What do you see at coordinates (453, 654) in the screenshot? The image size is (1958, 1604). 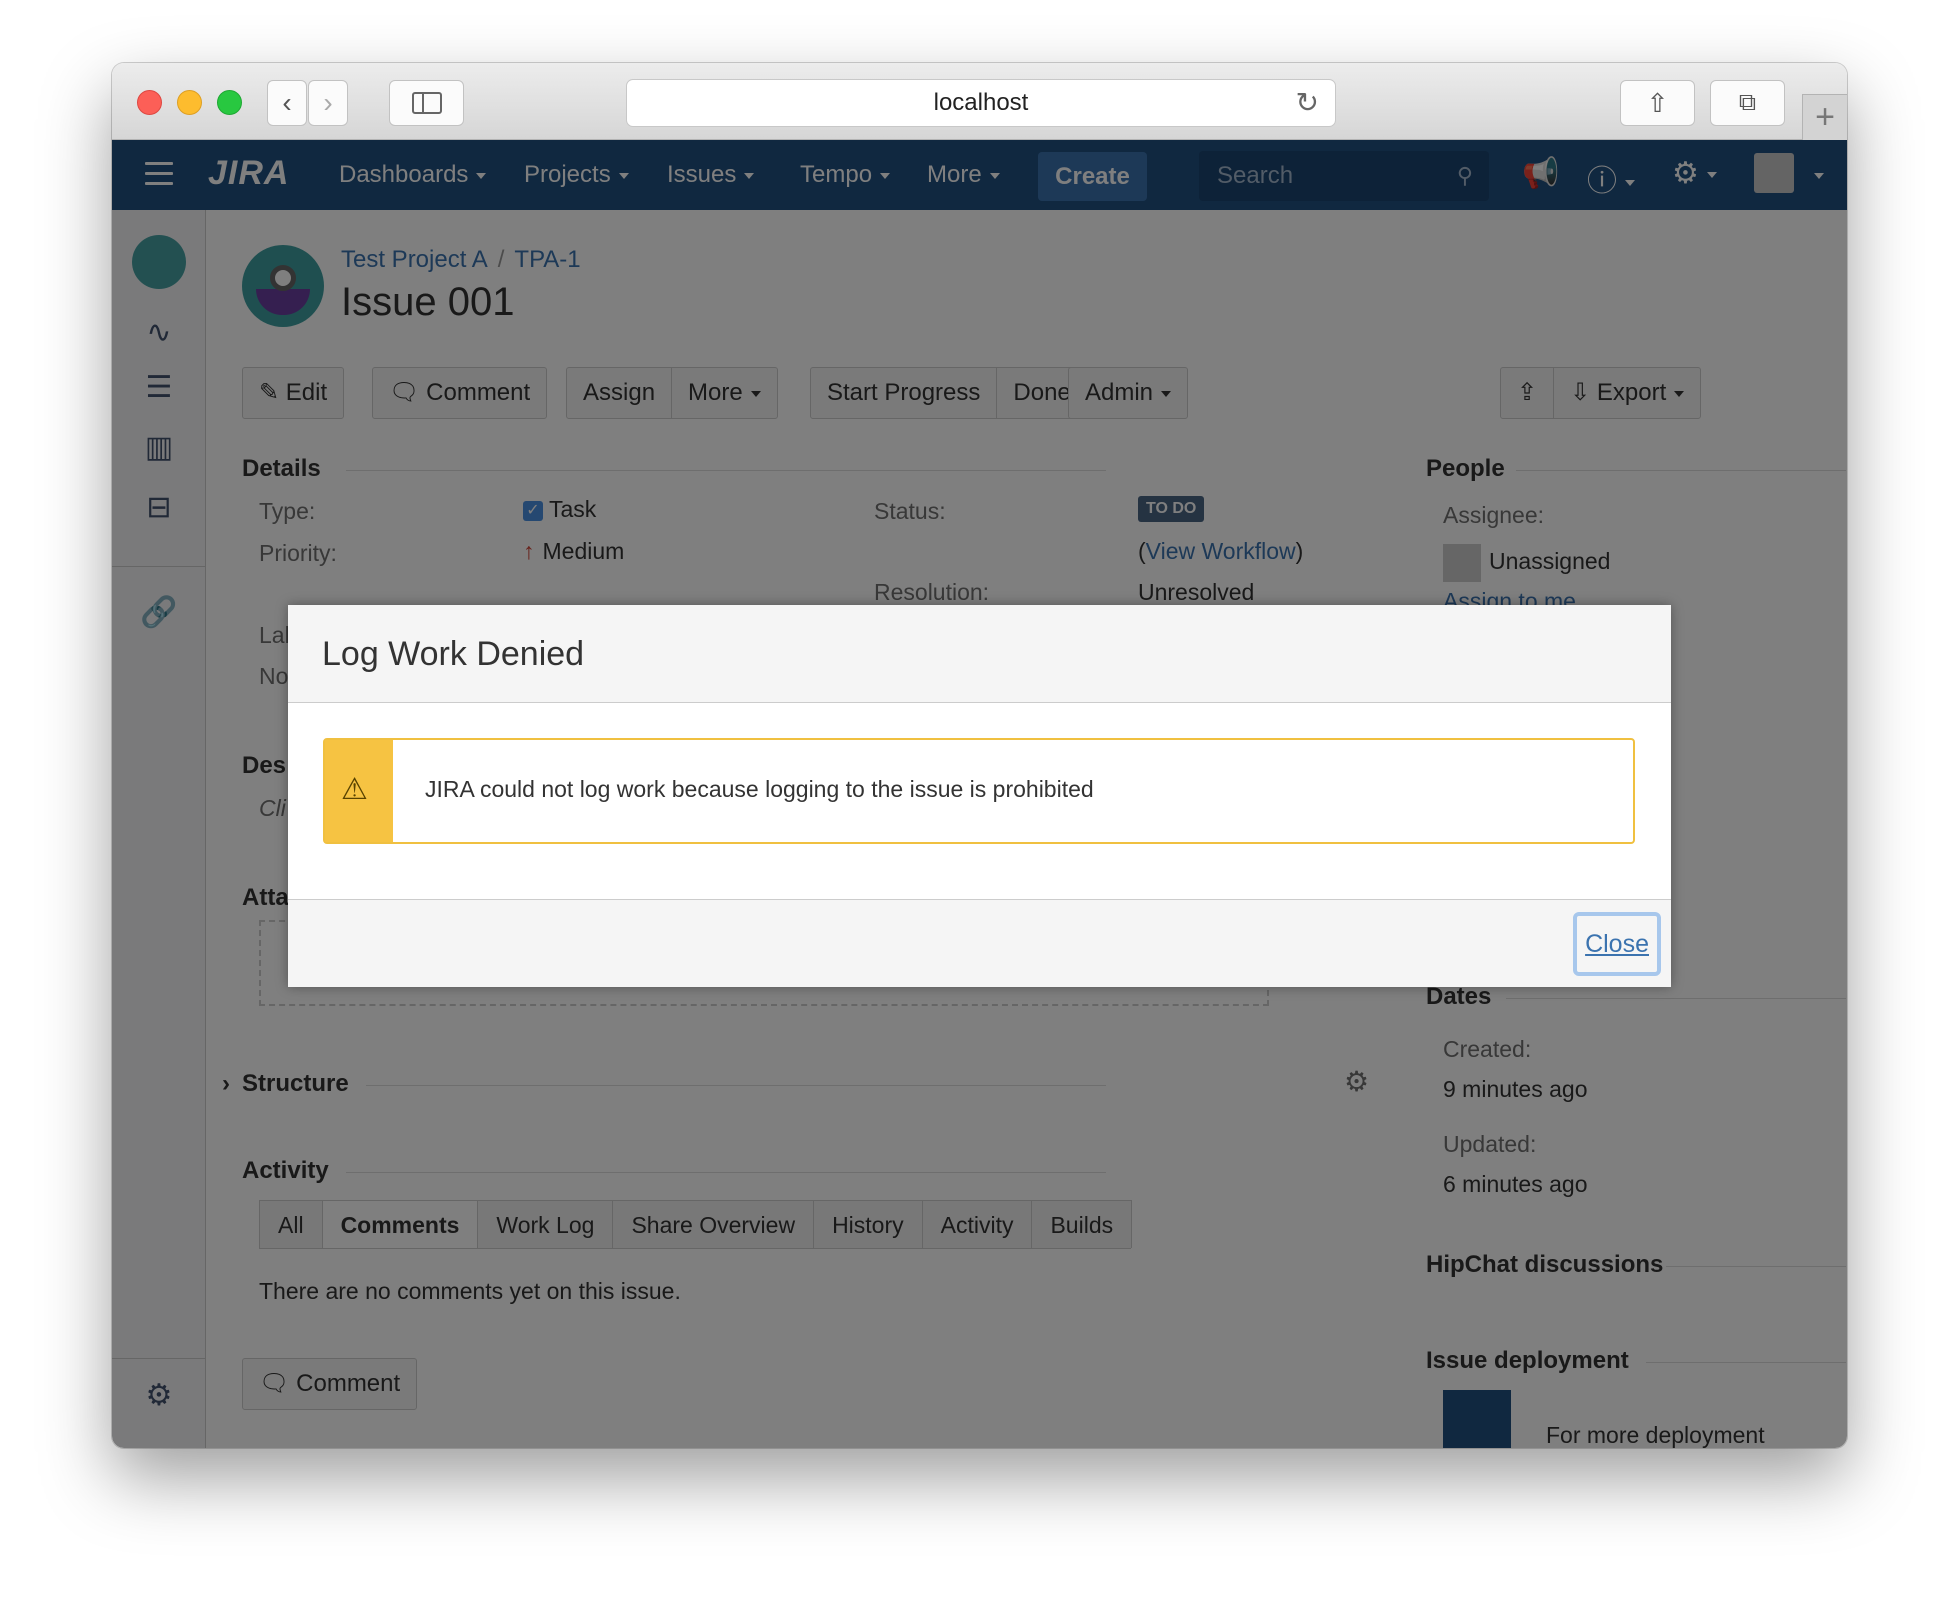 I see `dialog-title: Log Work Denied` at bounding box center [453, 654].